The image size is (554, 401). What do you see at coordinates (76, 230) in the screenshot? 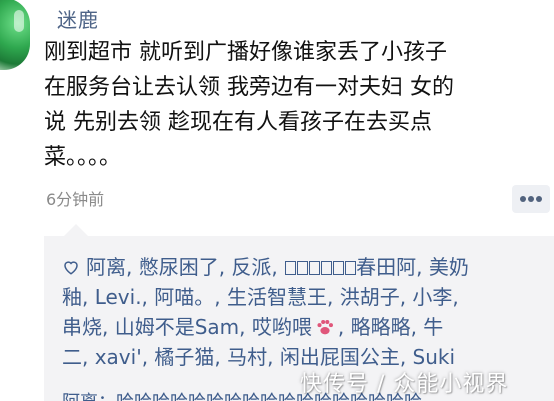
I see `panel-caret` at bounding box center [76, 230].